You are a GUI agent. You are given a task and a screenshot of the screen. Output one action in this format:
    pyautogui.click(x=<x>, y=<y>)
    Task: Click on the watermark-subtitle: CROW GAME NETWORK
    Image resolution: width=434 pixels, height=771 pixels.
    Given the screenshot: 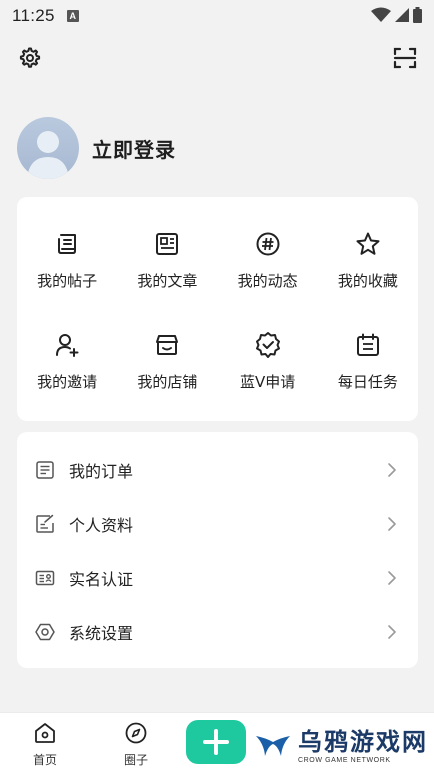 What is the action you would take?
    pyautogui.click(x=344, y=760)
    